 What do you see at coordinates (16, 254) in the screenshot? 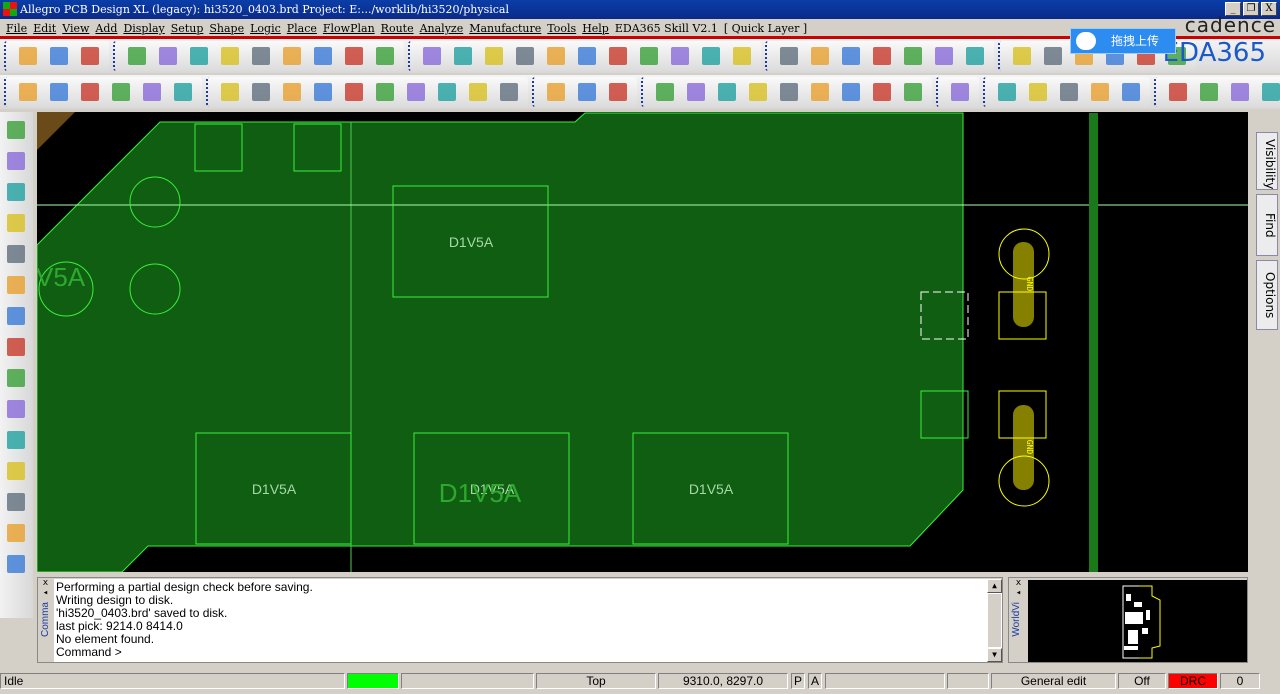
I see `slide-button` at bounding box center [16, 254].